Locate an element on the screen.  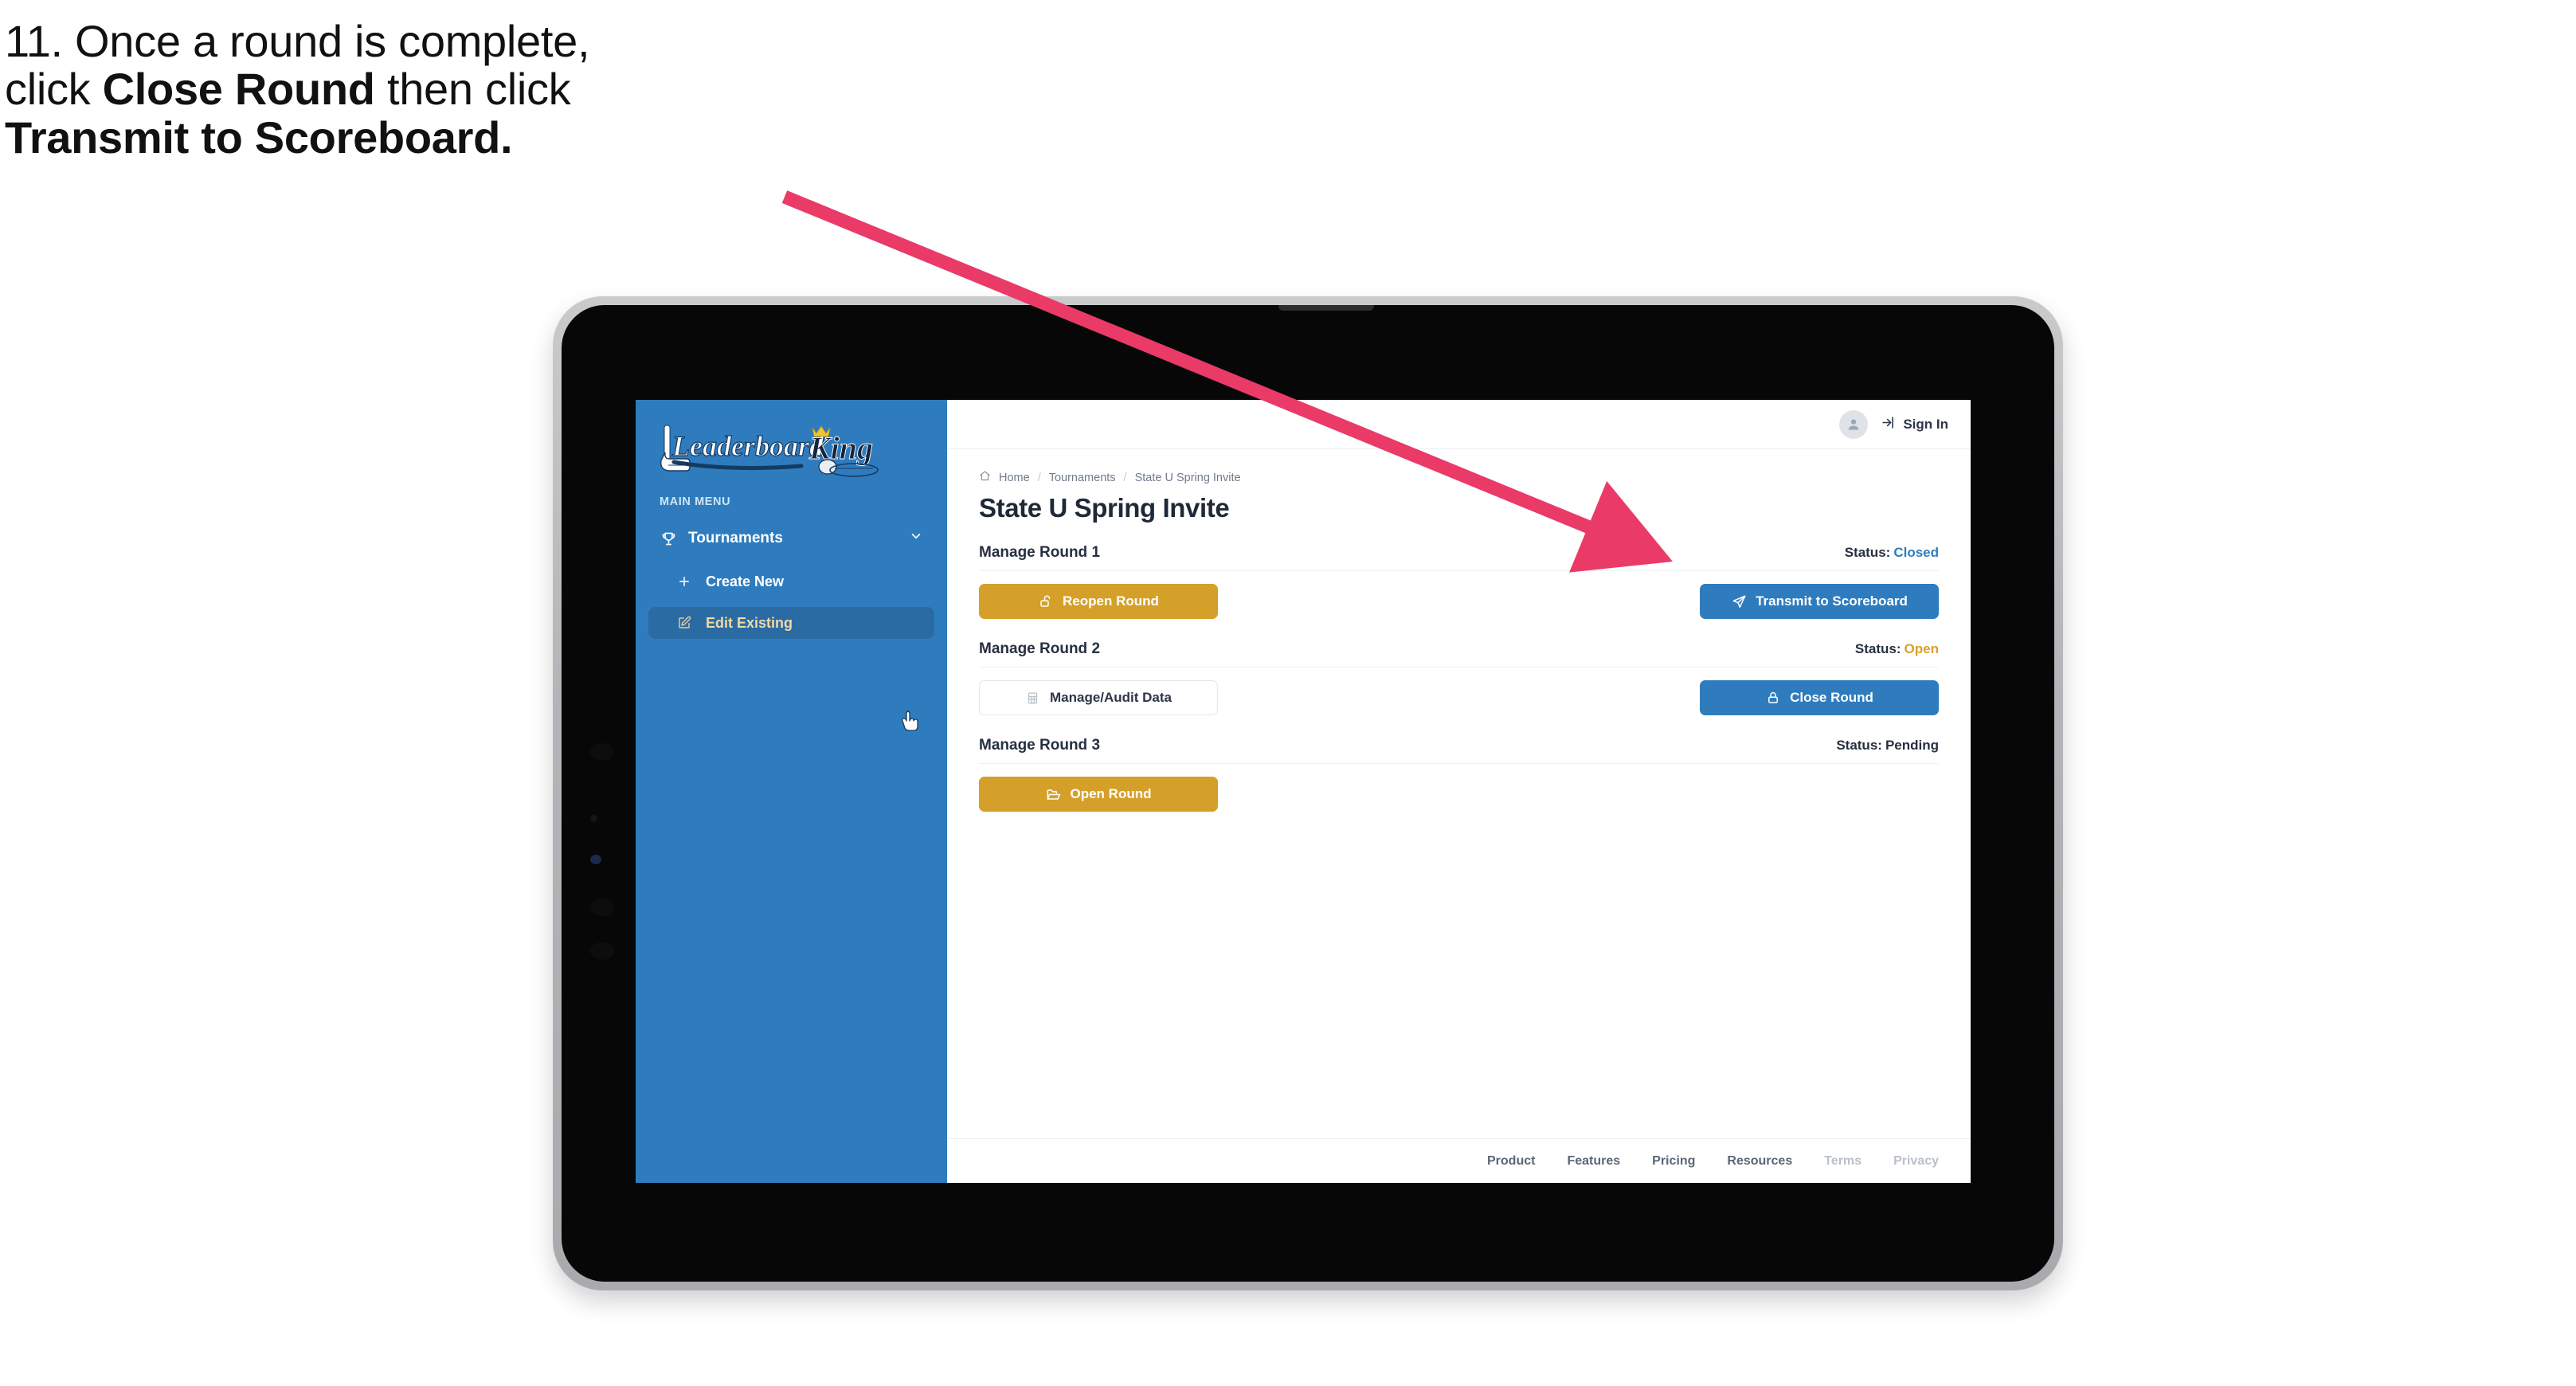
round-actions: Manage/Audit Data Close Round is located at coordinates (1459, 697).